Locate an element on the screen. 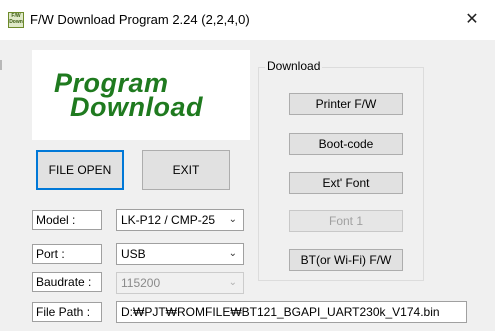 Image resolution: width=495 pixels, height=331 pixels. exit-button: EXIT is located at coordinates (186, 170).